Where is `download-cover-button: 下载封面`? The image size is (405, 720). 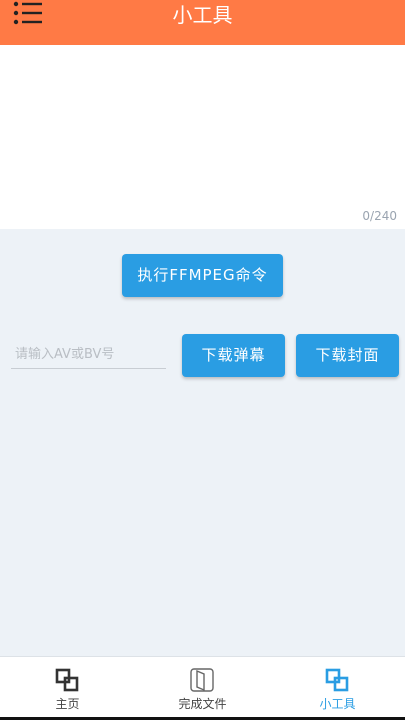
download-cover-button: 下载封面 is located at coordinates (347, 355).